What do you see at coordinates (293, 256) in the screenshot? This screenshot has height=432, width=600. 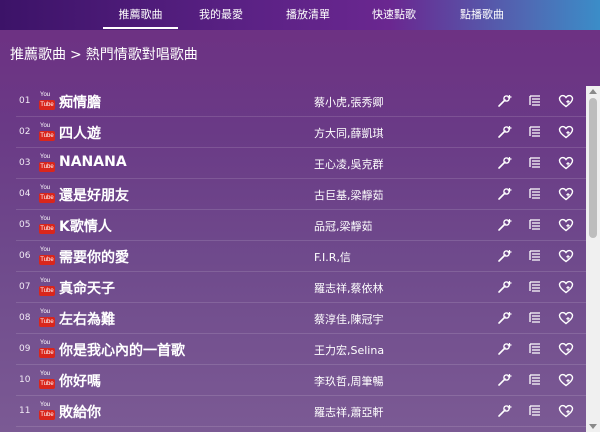 I see `song-row: 06 You Tube 需要你的愛 F.I.R,信` at bounding box center [293, 256].